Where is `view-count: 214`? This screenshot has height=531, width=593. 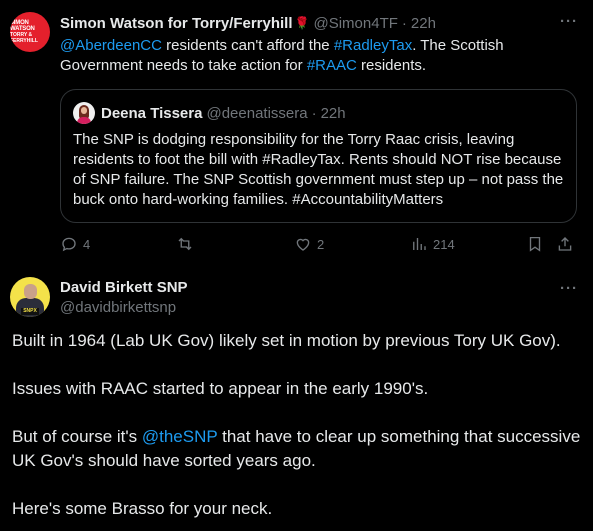 view-count: 214 is located at coordinates (444, 244).